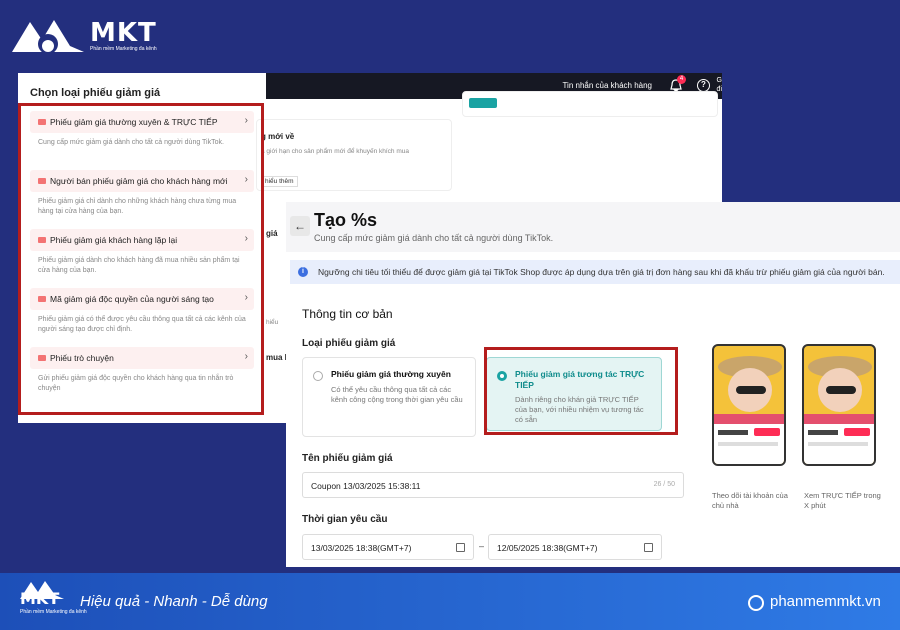 The height and width of the screenshot is (630, 900). I want to click on notification-badge: 4, so click(681, 79).